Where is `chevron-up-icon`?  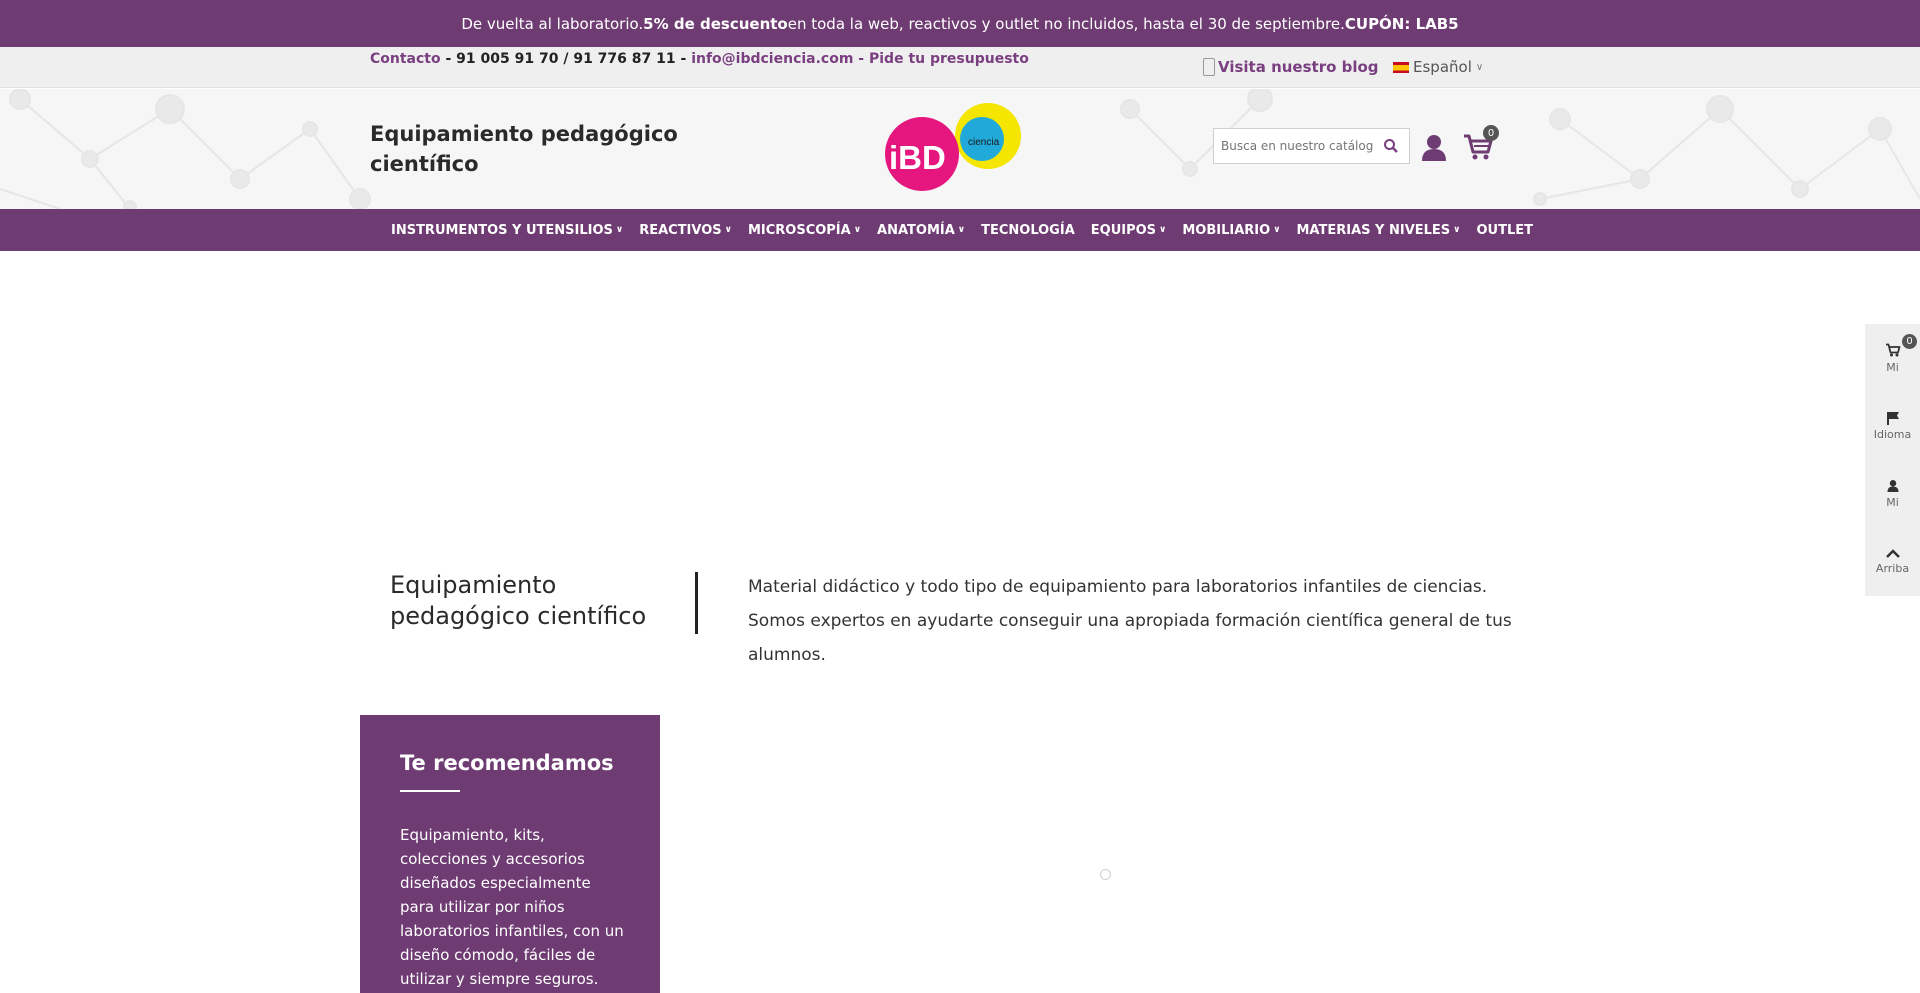 chevron-up-icon is located at coordinates (1892, 553).